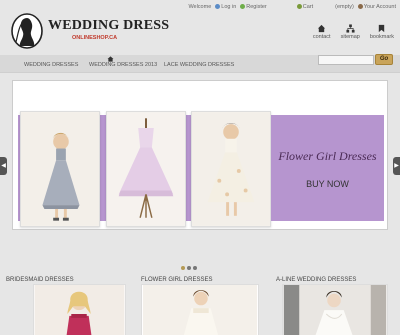 Image resolution: width=400 pixels, height=335 pixels. I want to click on buy-now-button: BUY NOW, so click(327, 184).